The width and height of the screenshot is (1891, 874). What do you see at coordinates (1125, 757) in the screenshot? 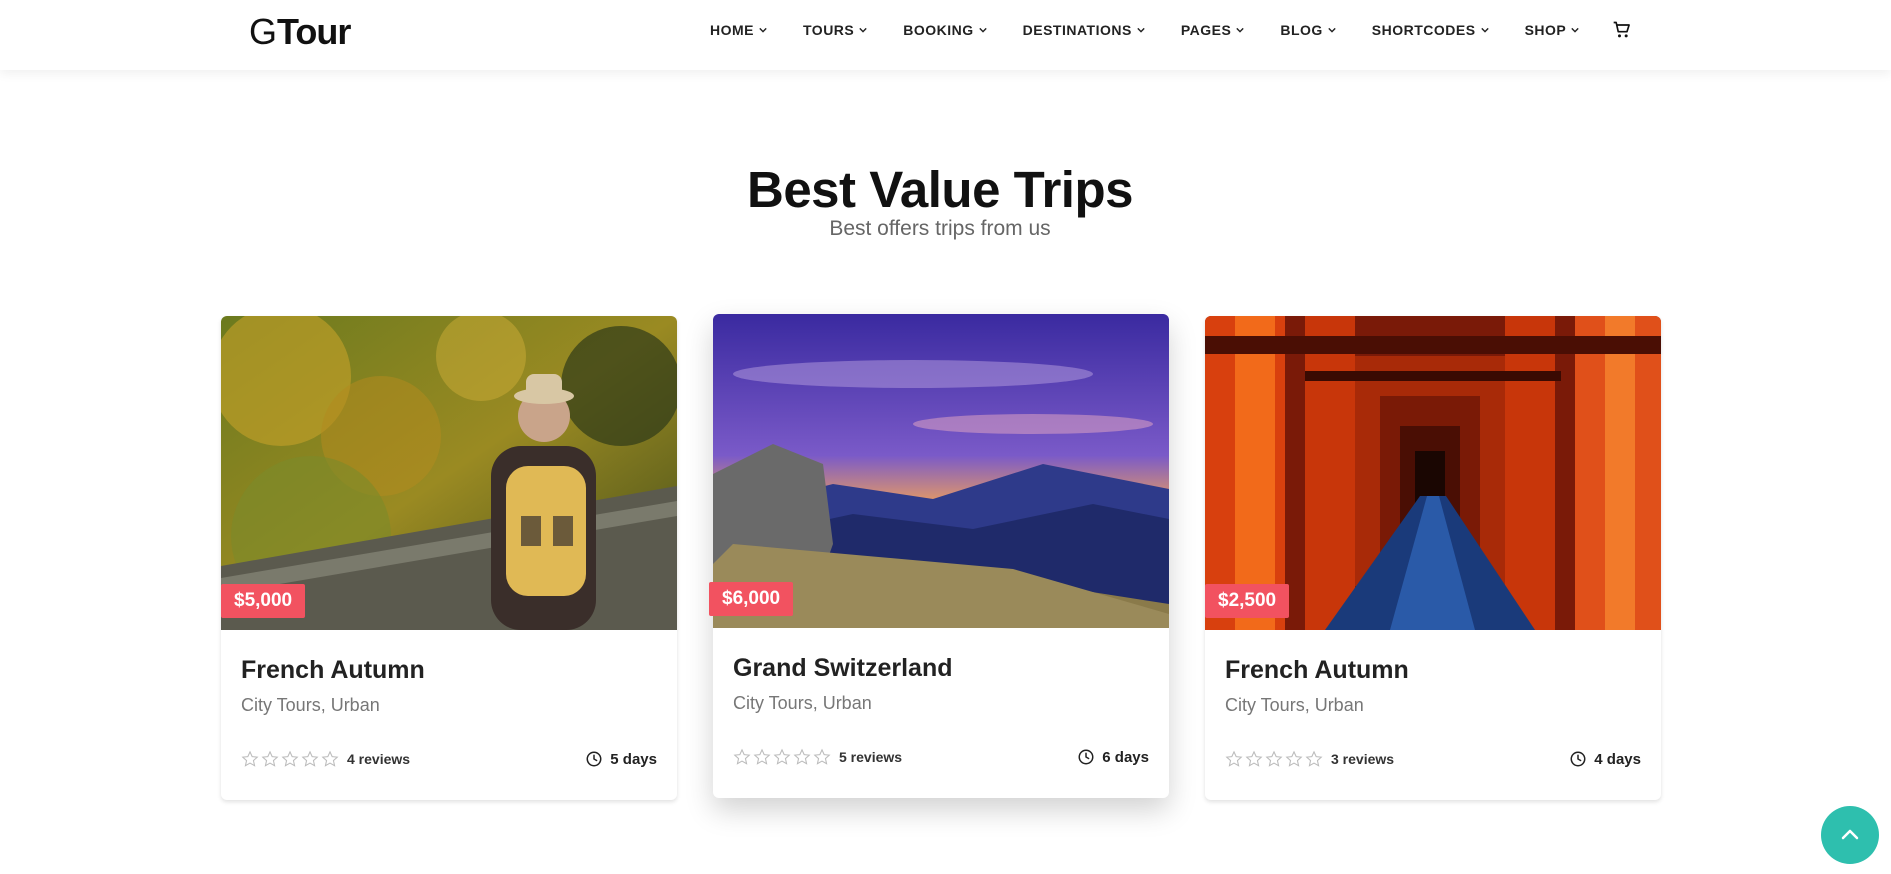
I see `duration-label: 6 days` at bounding box center [1125, 757].